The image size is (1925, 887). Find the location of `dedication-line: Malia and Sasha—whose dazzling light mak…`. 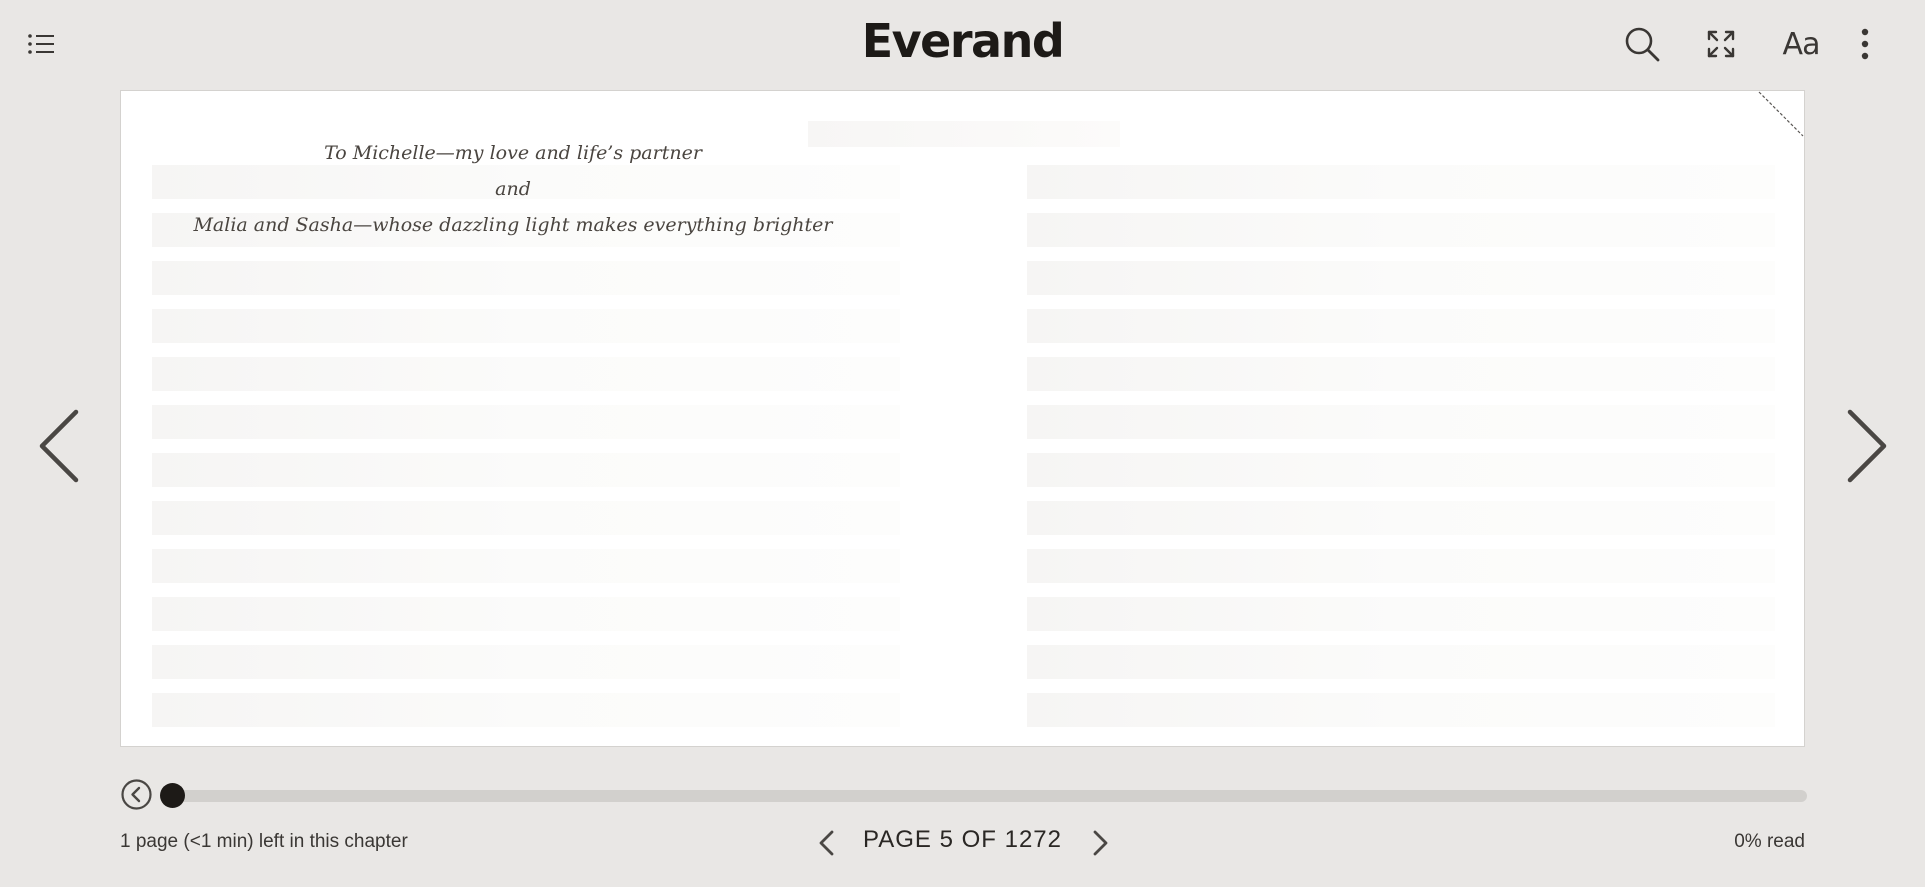

dedication-line: Malia and Sasha—whose dazzling light mak… is located at coordinates (513, 225).